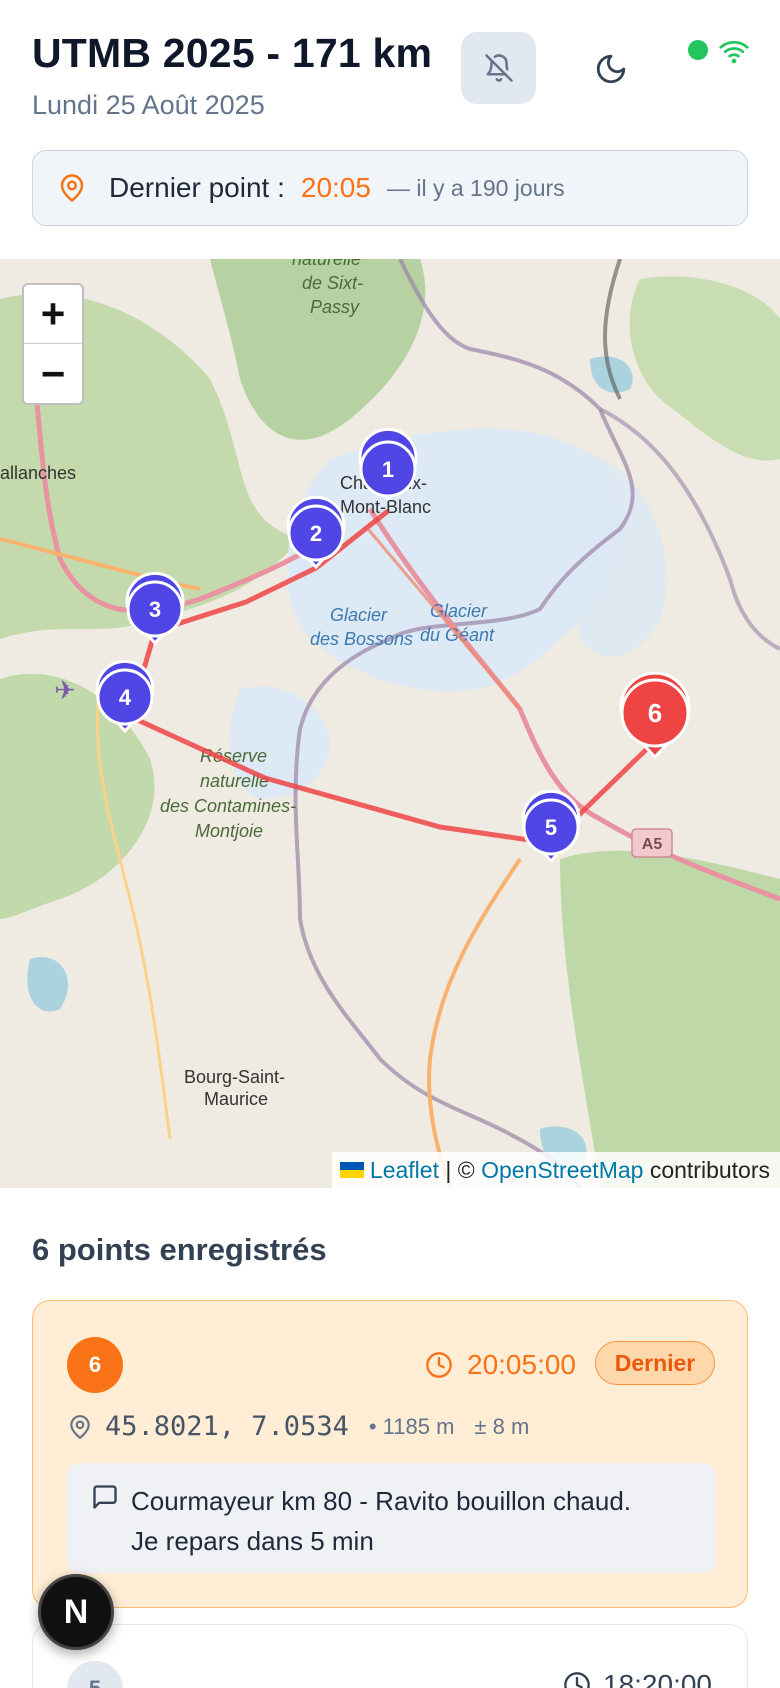 The image size is (780, 1688). What do you see at coordinates (53, 373) in the screenshot?
I see `zoom-out-button: −` at bounding box center [53, 373].